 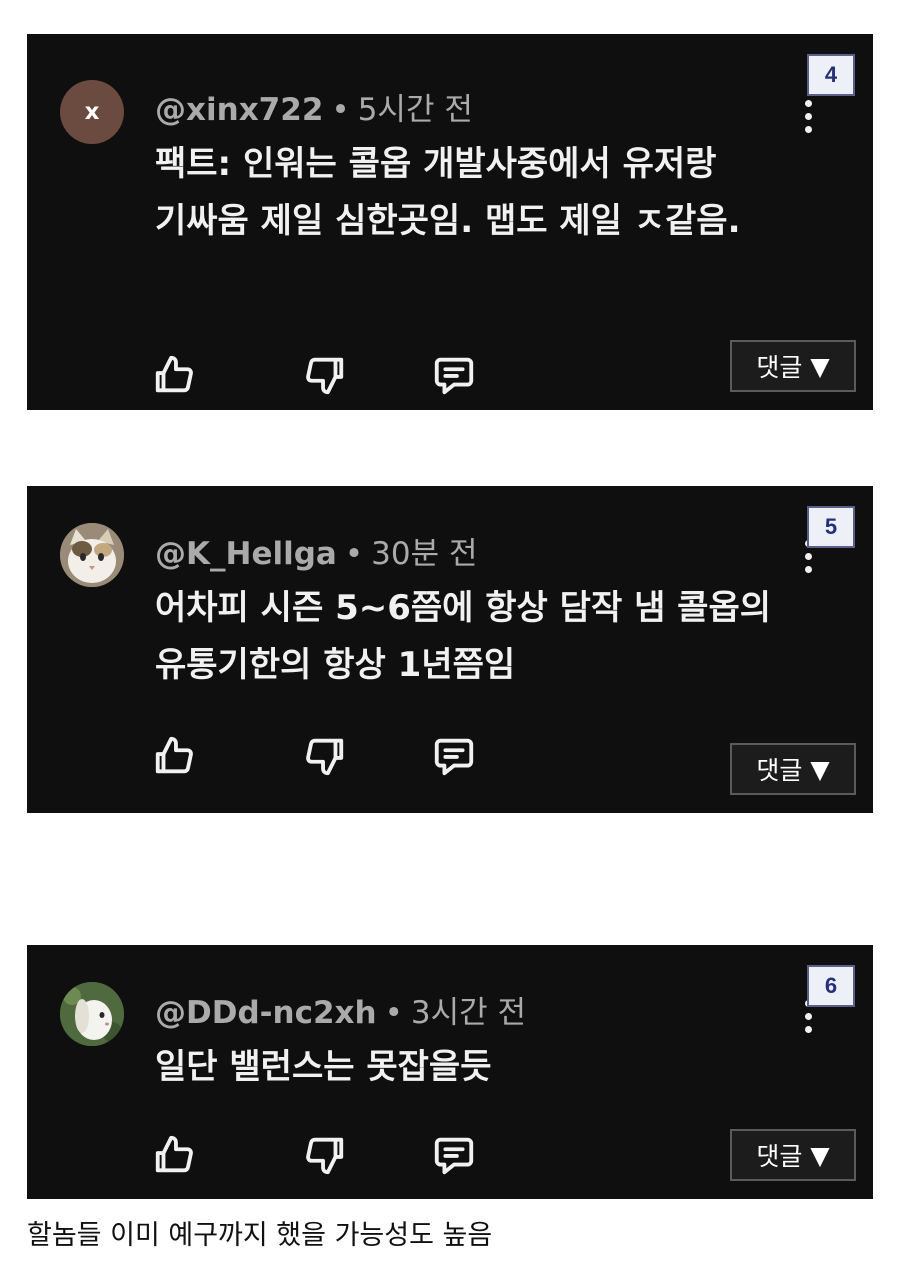 I want to click on avatar-letter: x, so click(x=92, y=112).